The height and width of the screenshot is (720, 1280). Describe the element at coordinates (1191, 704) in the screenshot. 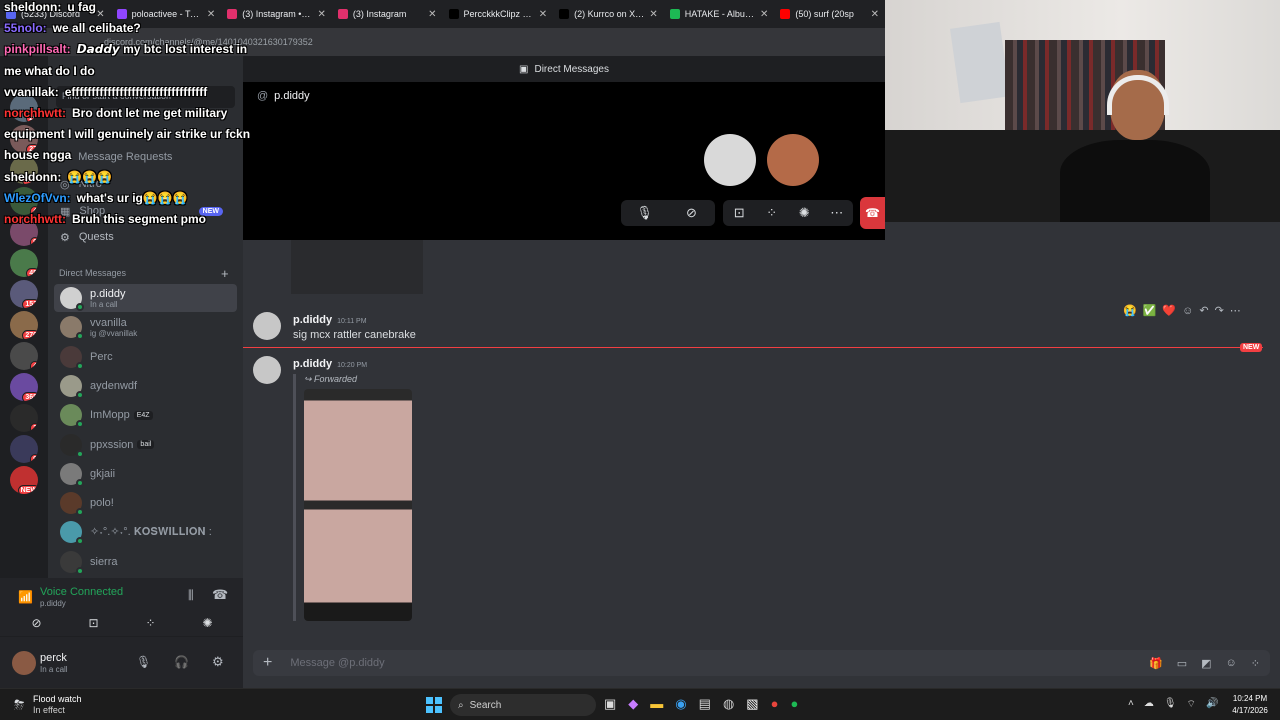

I see `wifi-icon: ⌔` at that location.